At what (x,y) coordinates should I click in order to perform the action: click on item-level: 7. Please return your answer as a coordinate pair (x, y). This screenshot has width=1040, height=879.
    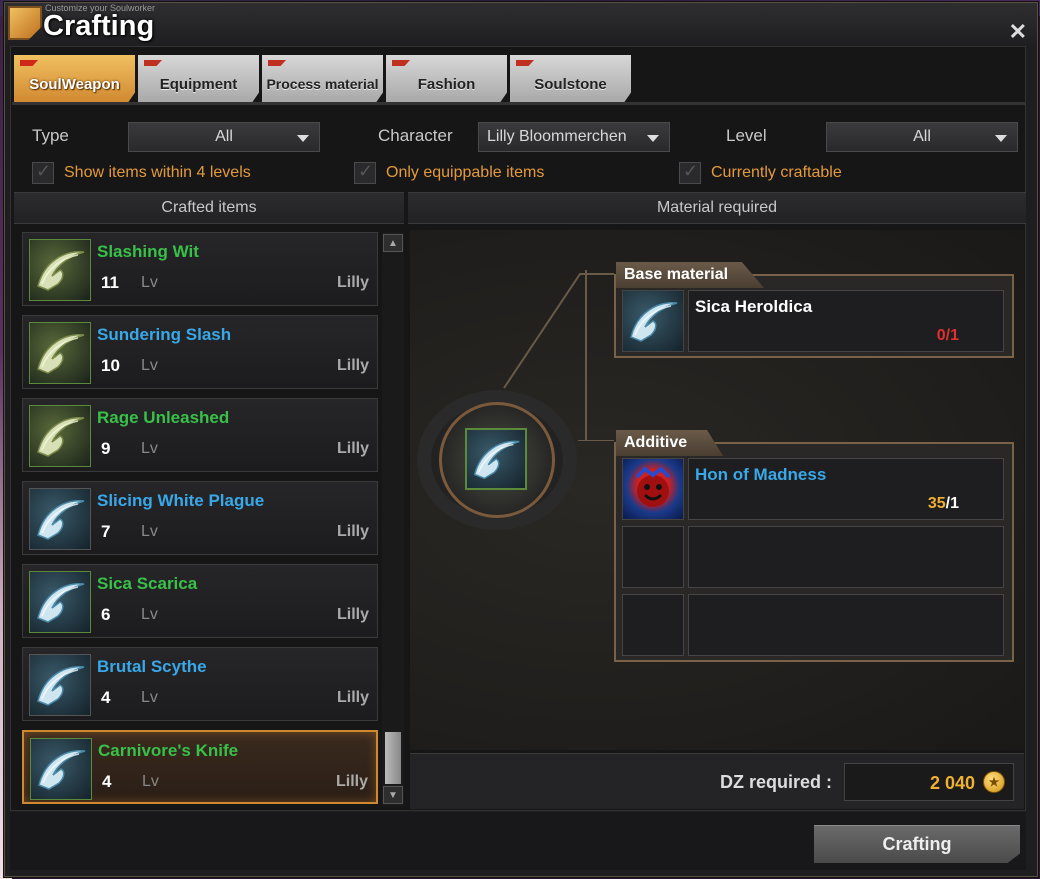
    Looking at the image, I should click on (106, 531).